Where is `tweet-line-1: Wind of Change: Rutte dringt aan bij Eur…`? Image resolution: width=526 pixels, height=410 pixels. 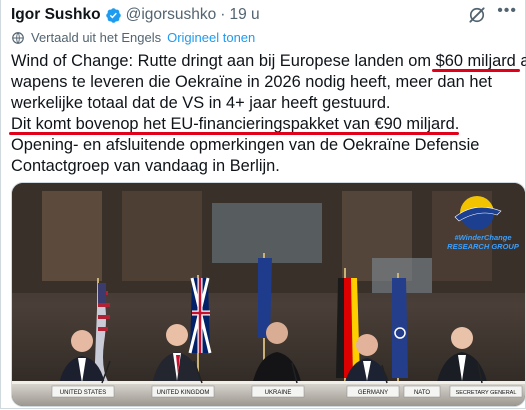 tweet-line-1: Wind of Change: Rutte dringt aan bij Eur… is located at coordinates (268, 62).